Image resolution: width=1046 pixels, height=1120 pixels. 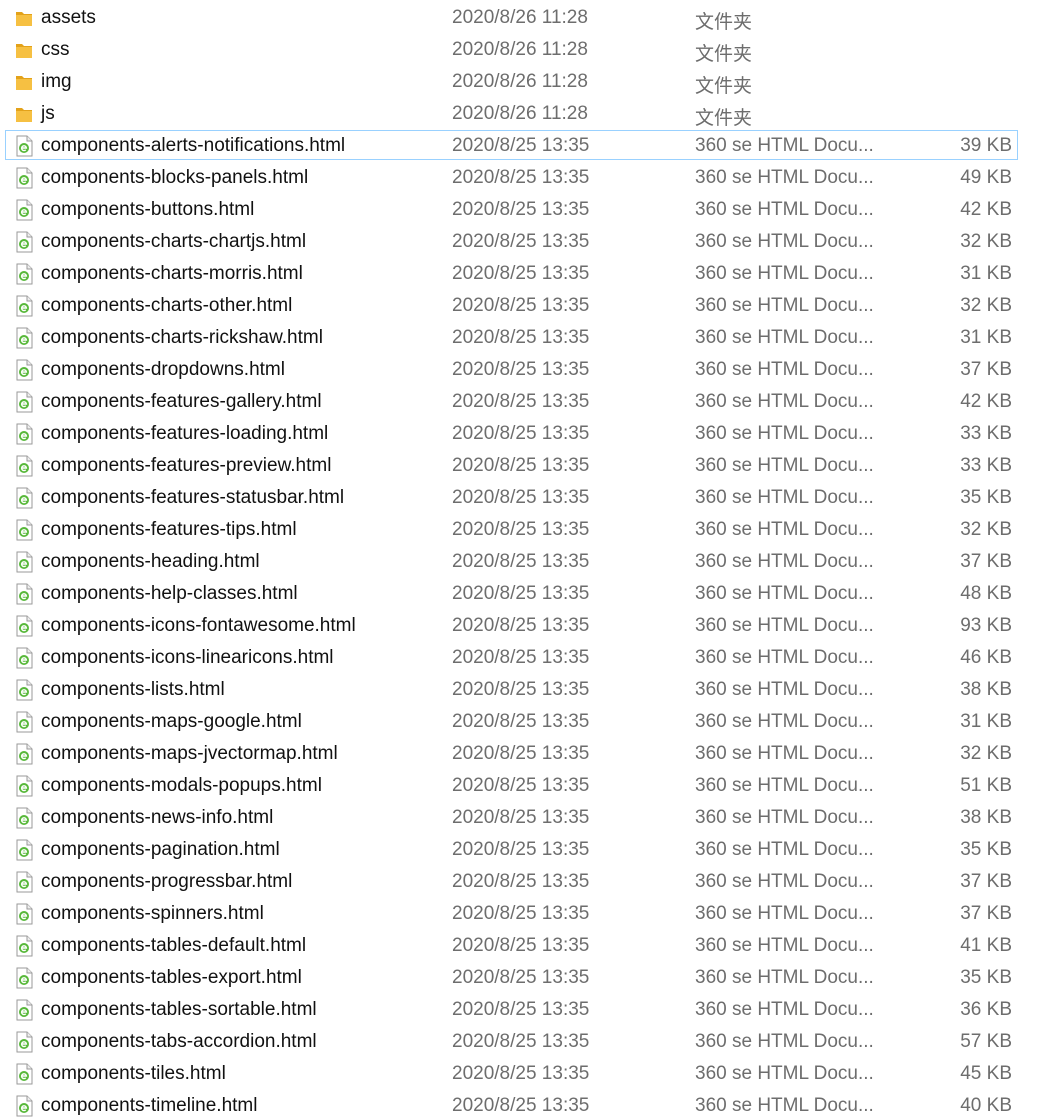 What do you see at coordinates (181, 401) in the screenshot?
I see `name: components-features-gallery.html` at bounding box center [181, 401].